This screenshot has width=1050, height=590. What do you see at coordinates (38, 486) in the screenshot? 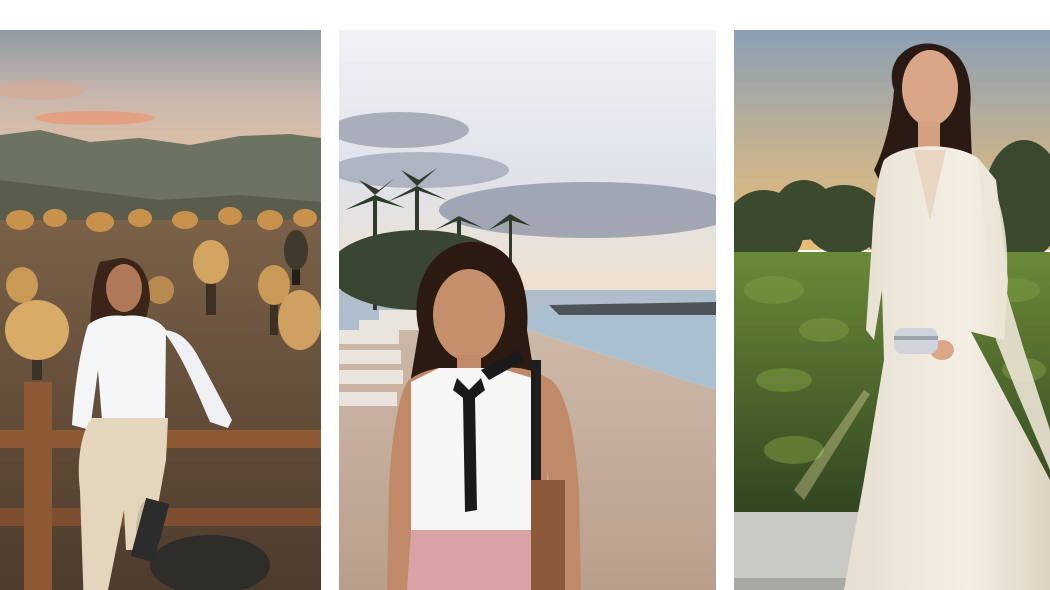
I see `fence-post` at bounding box center [38, 486].